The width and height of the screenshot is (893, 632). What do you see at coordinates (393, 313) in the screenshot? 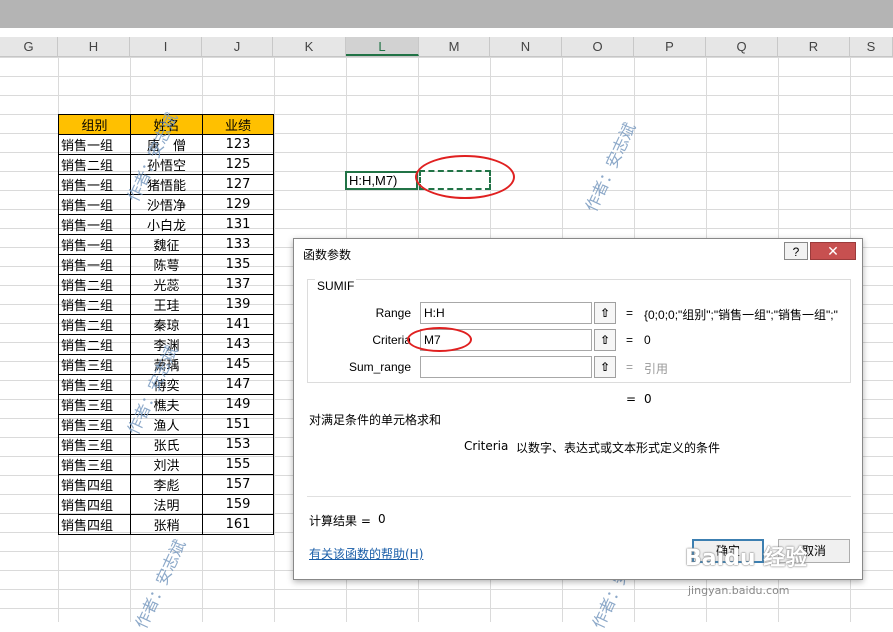
I see `arg-label-range: Range` at bounding box center [393, 313].